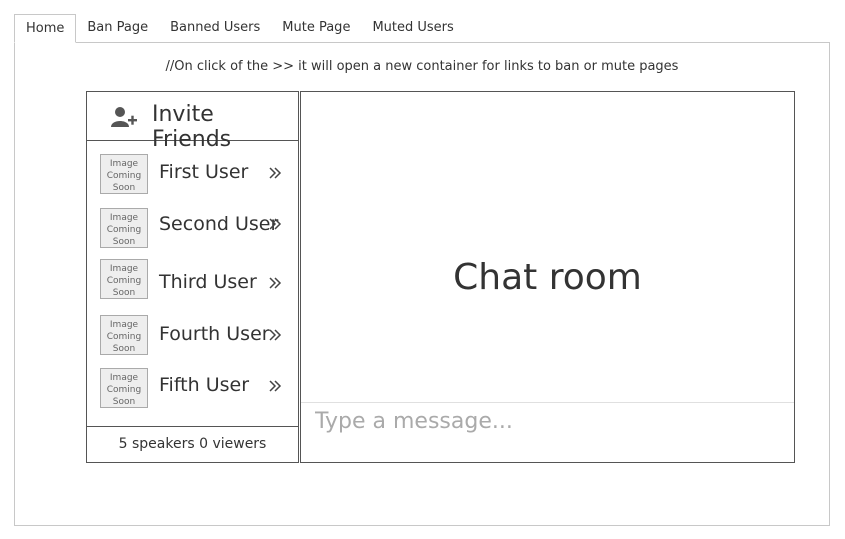 The height and width of the screenshot is (539, 845). I want to click on user-name: Second User, so click(219, 224).